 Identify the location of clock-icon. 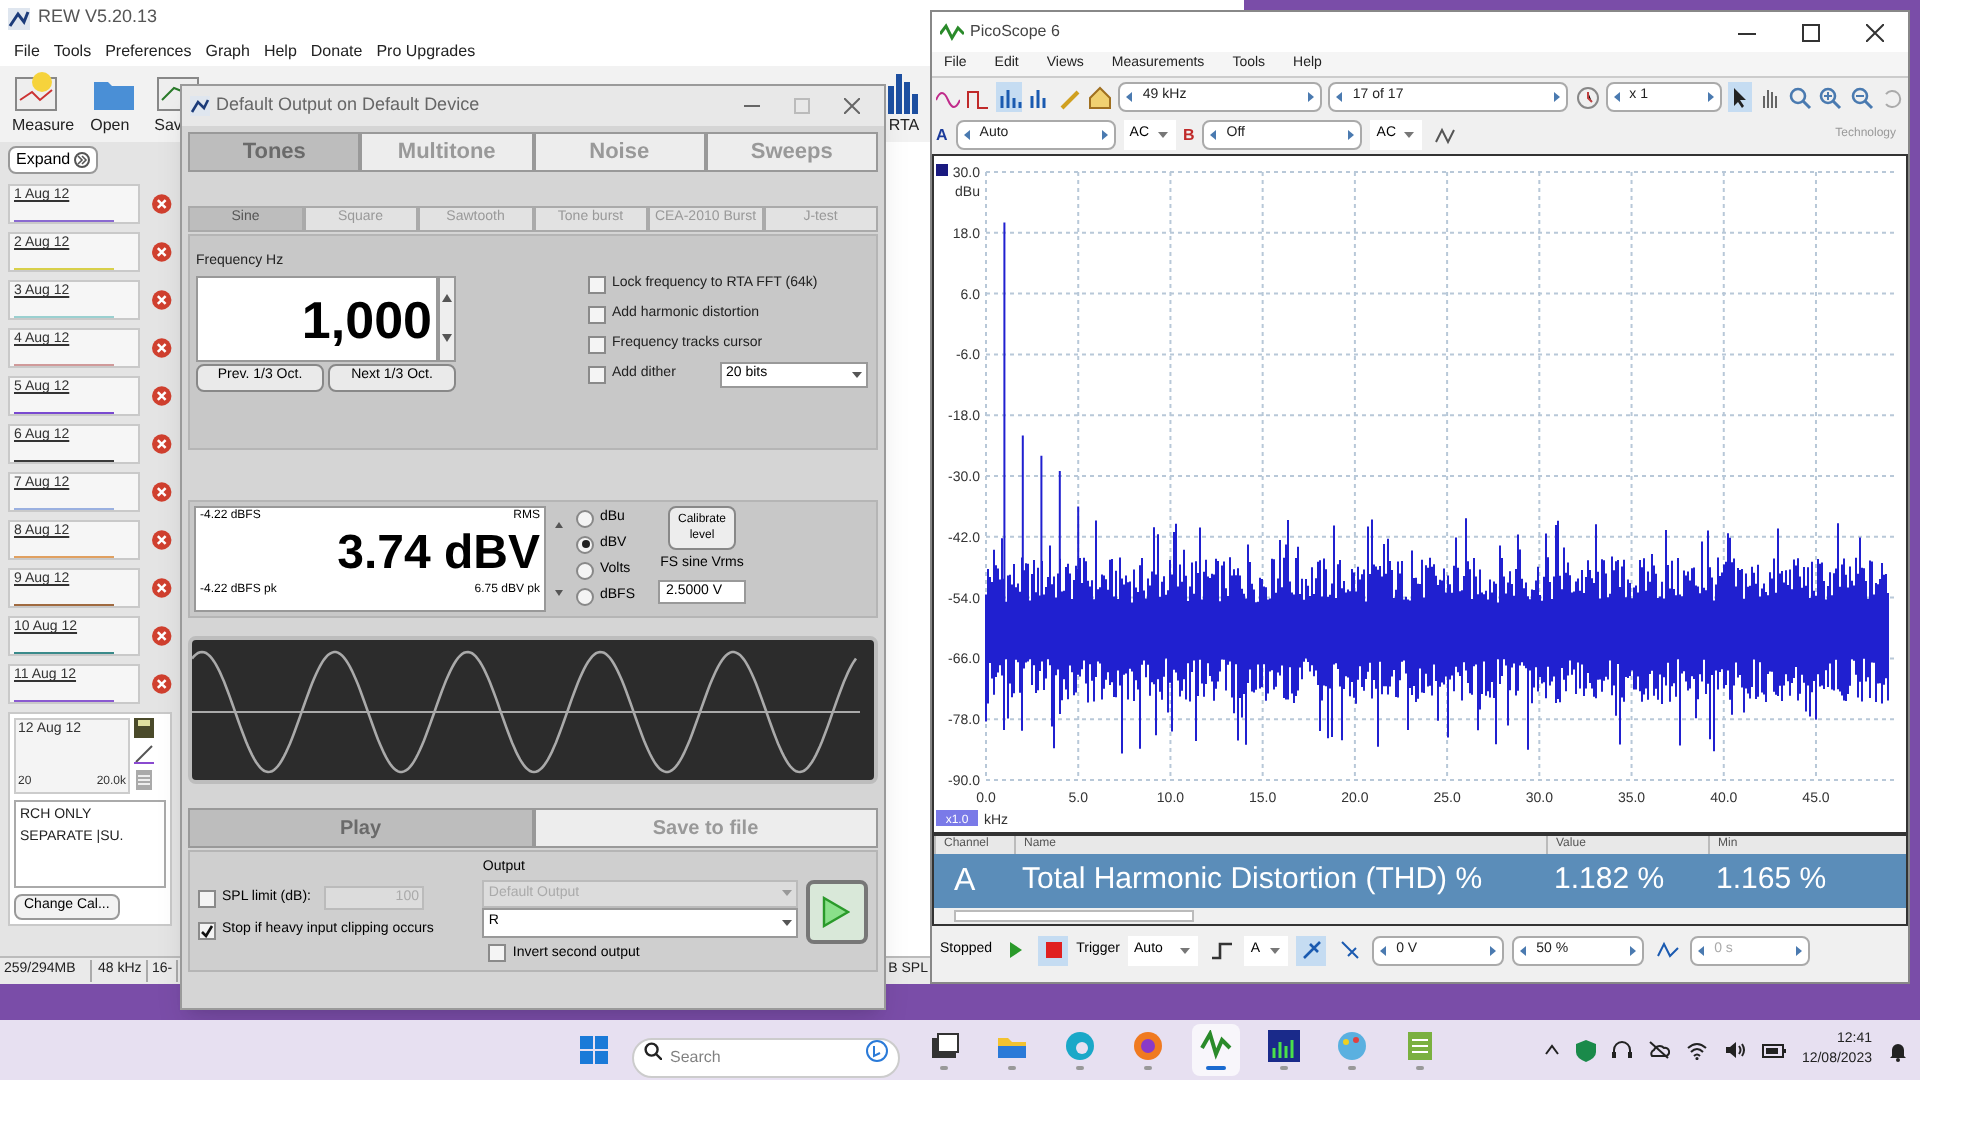
(1587, 97).